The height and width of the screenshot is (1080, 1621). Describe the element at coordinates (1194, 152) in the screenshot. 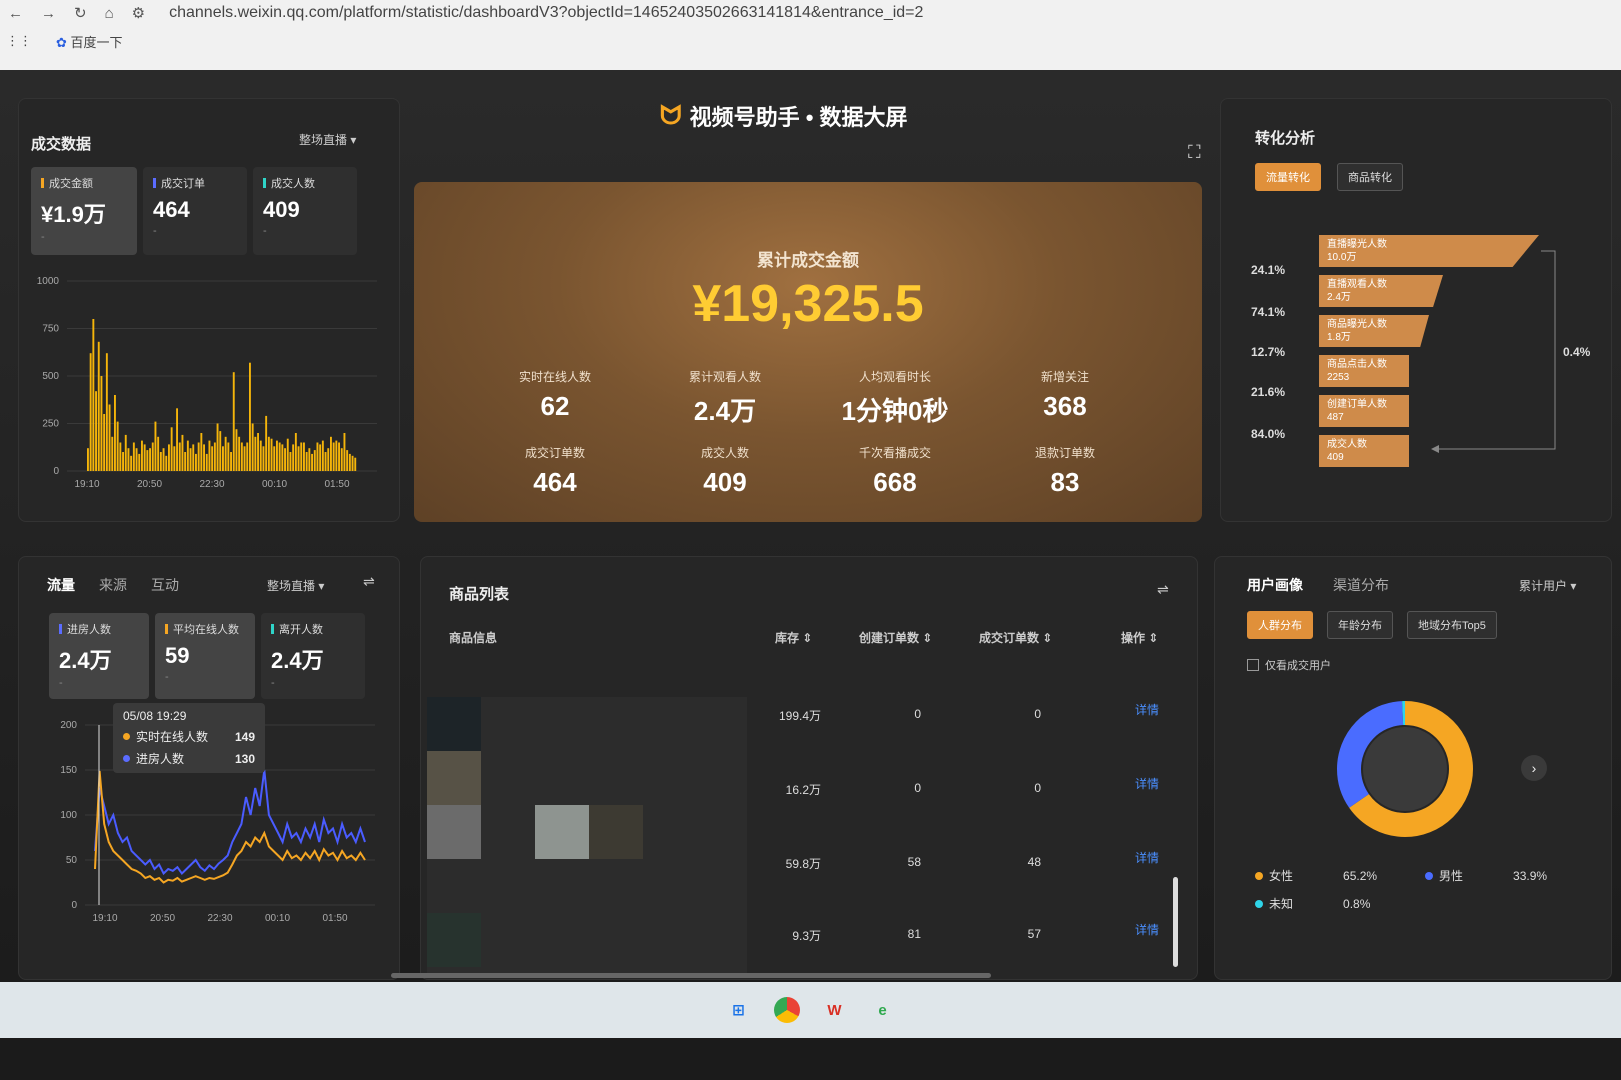

I see `fullscreen-icon: ⛶` at that location.